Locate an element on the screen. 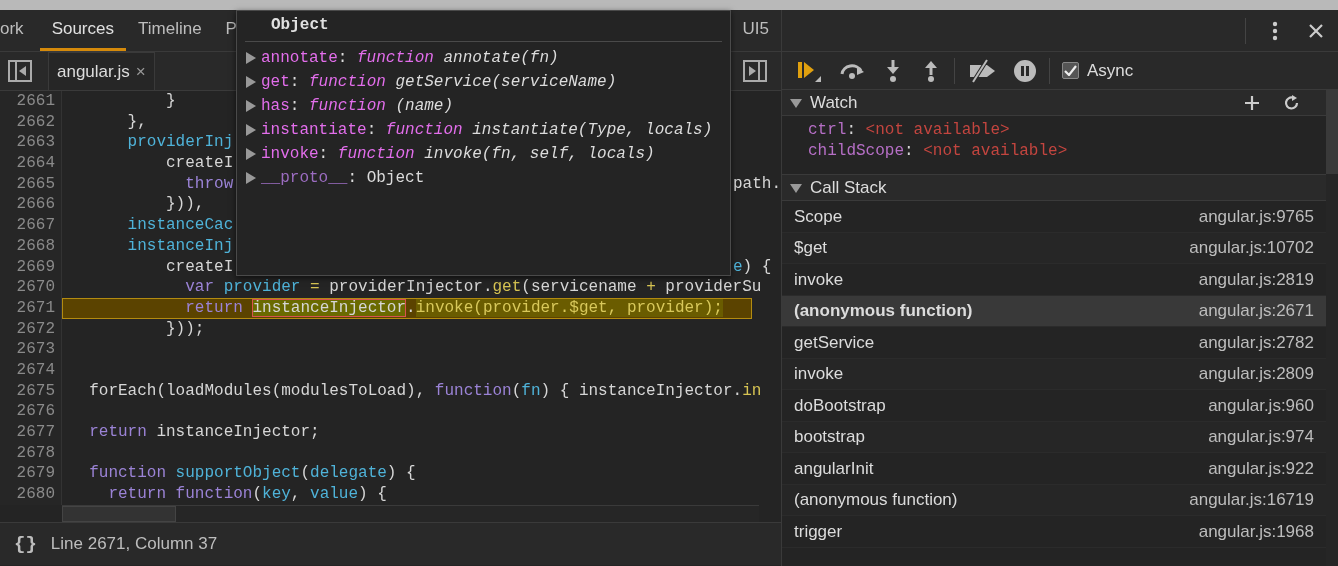 The image size is (1338, 566). call-frame: (anonymous function) angular.js:2671 is located at coordinates (1054, 311).